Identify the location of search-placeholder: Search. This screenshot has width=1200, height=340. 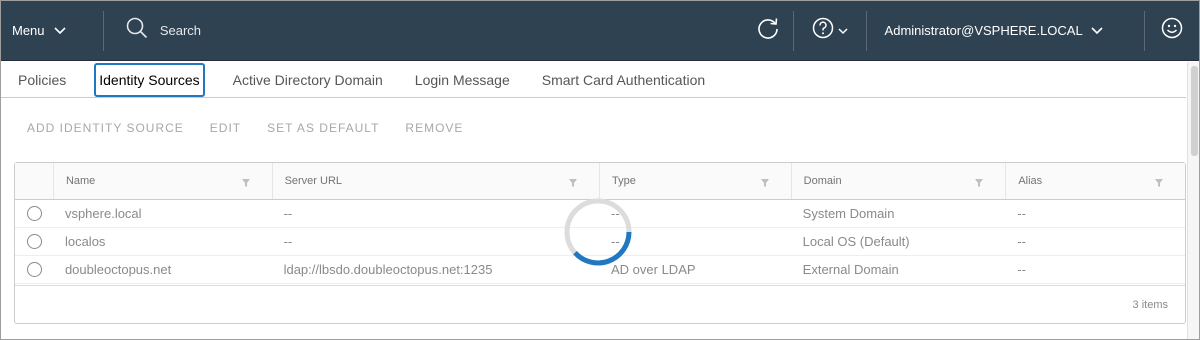
(180, 30).